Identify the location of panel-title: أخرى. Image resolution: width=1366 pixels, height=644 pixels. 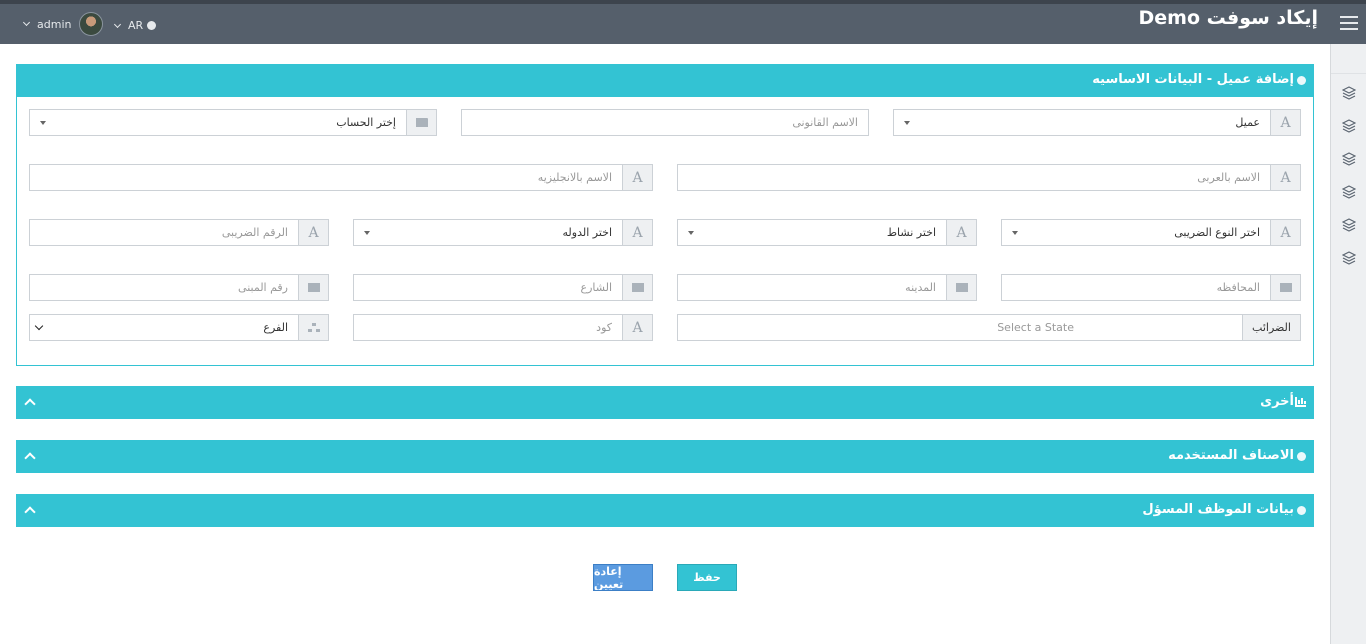
(1277, 401).